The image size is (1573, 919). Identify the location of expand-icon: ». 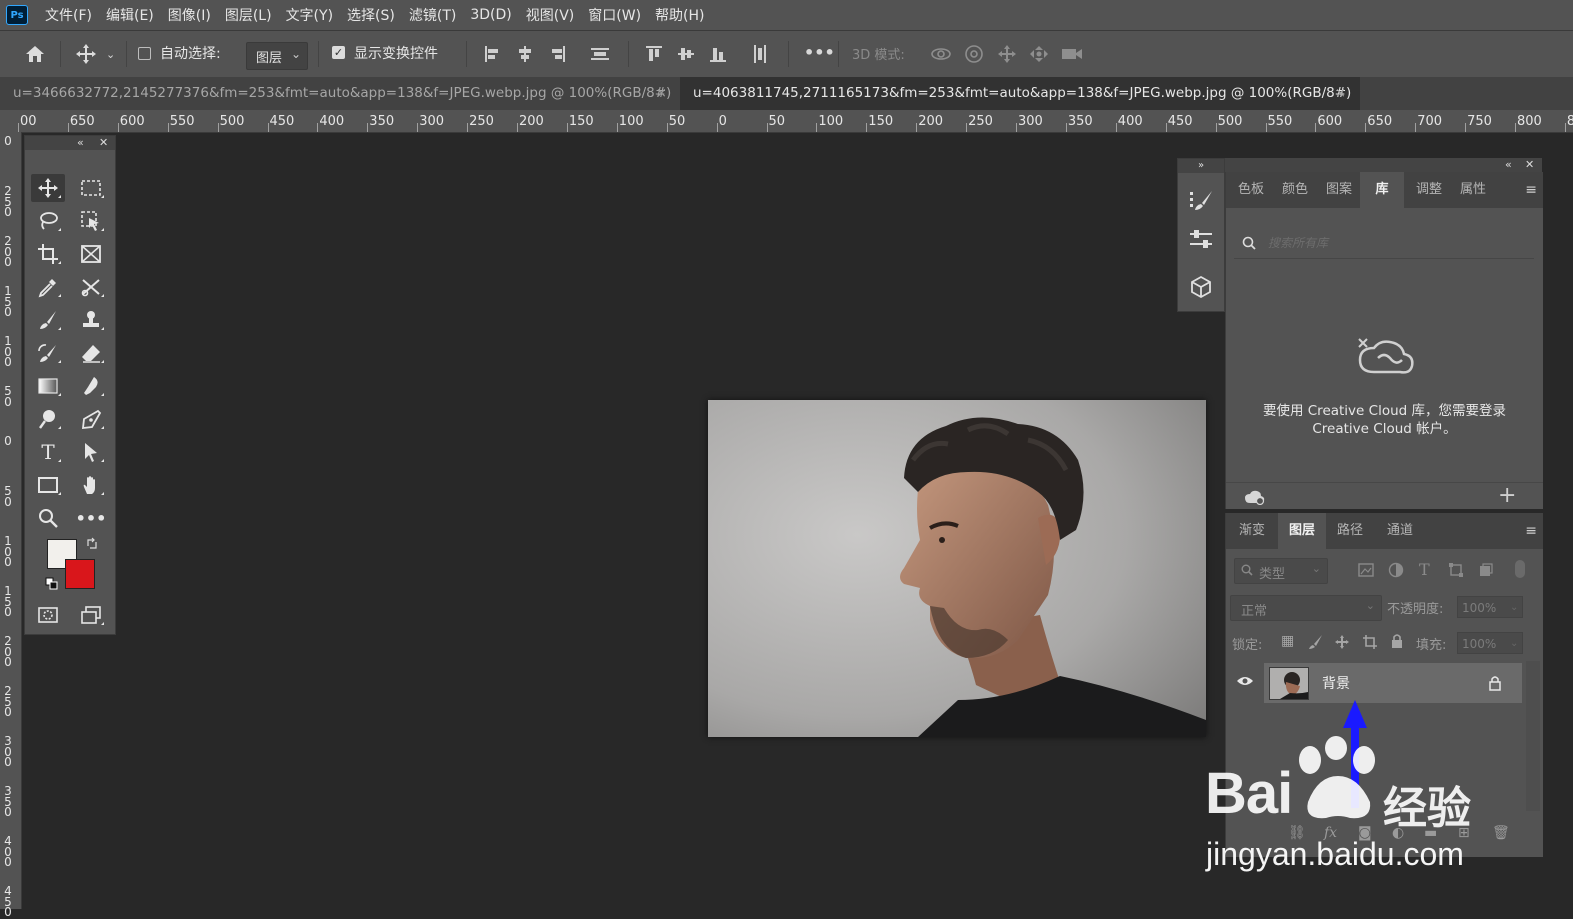
(1201, 166).